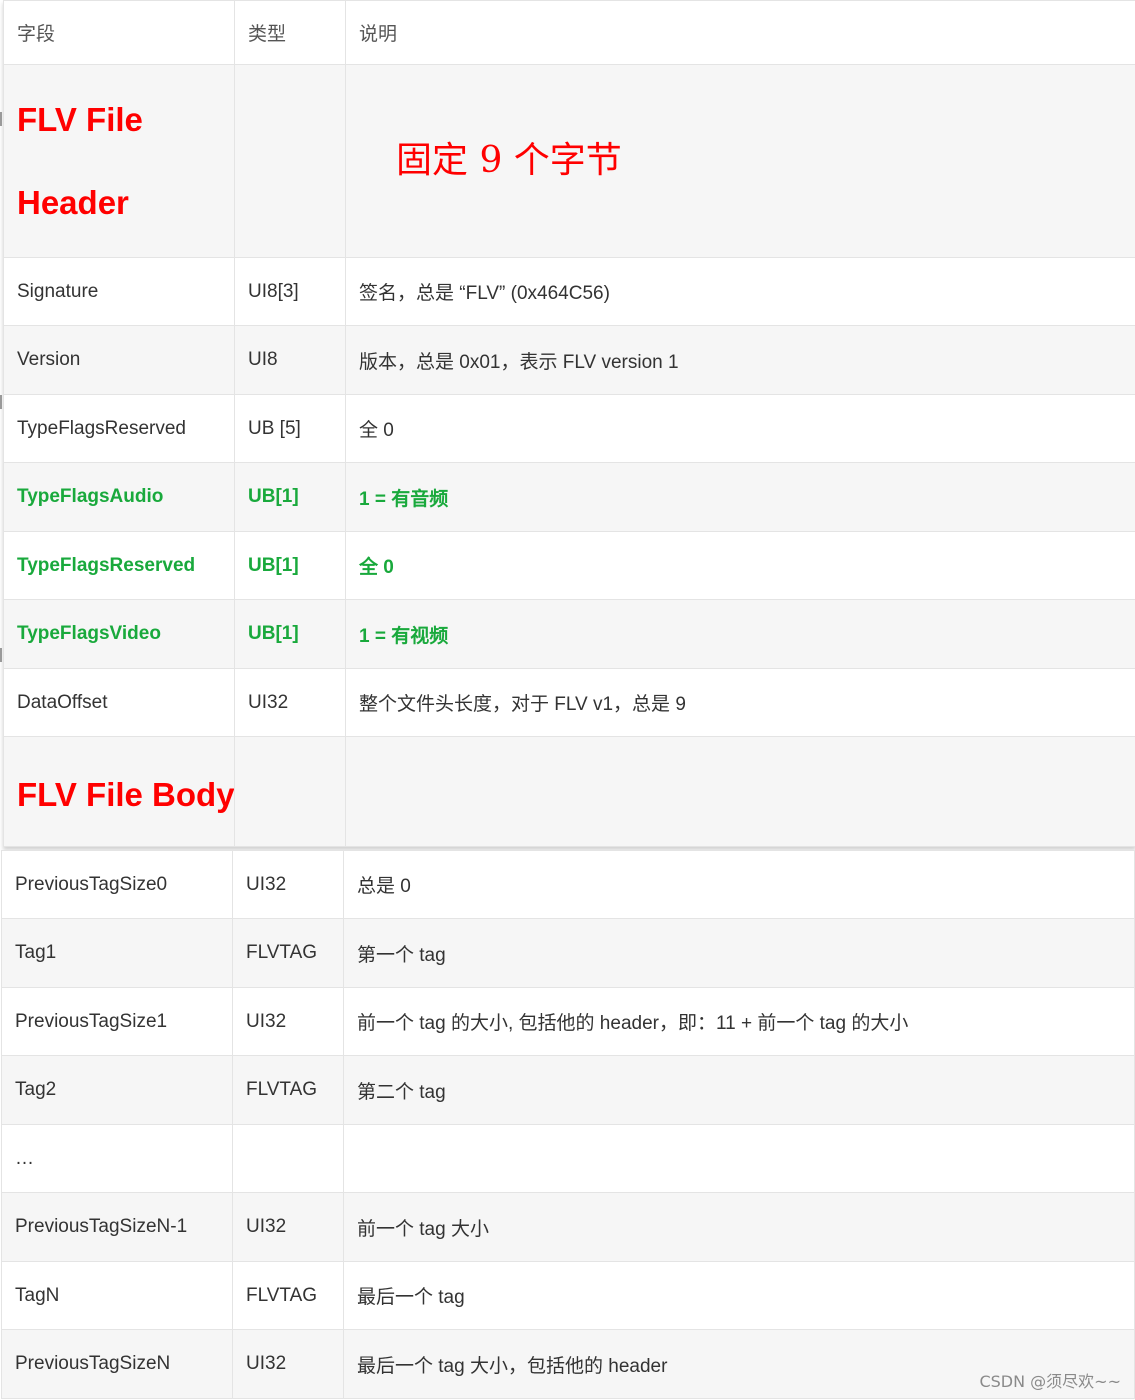 The height and width of the screenshot is (1400, 1135). I want to click on column-header-row: 字段 类型 说明, so click(569, 32).